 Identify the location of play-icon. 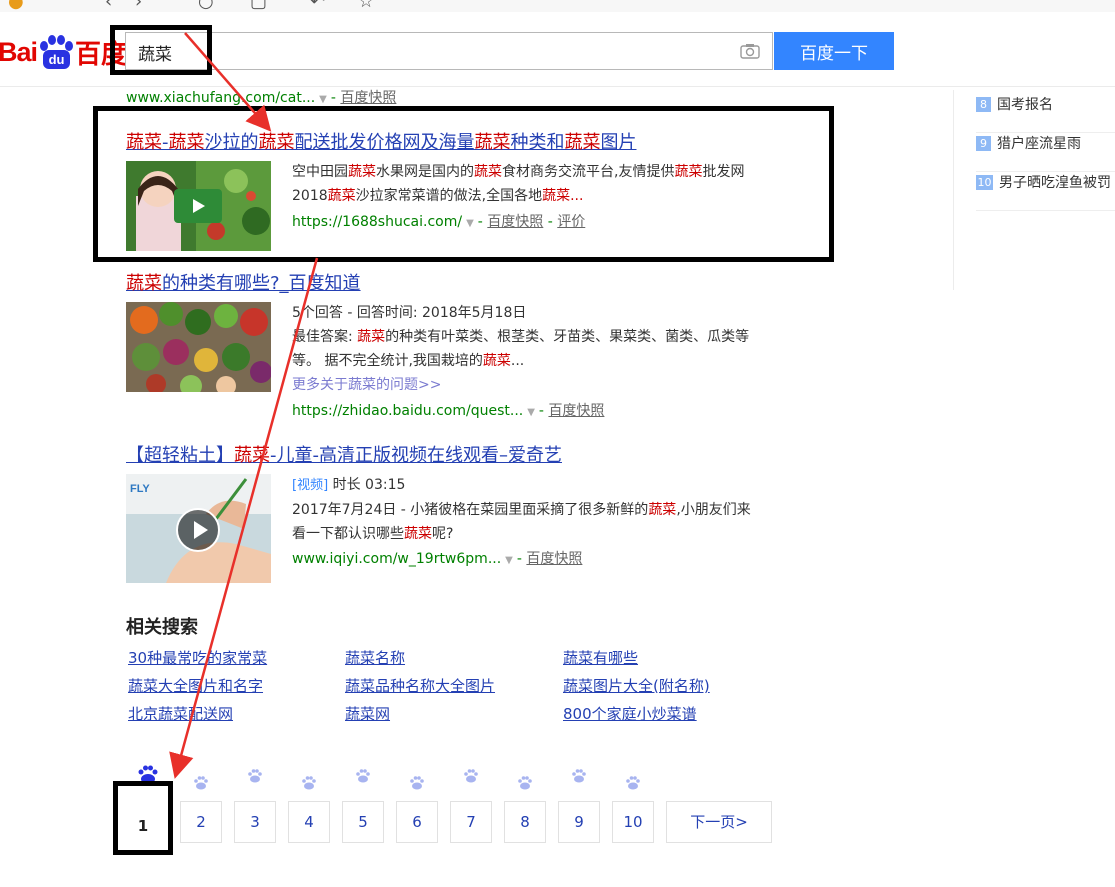
(198, 530).